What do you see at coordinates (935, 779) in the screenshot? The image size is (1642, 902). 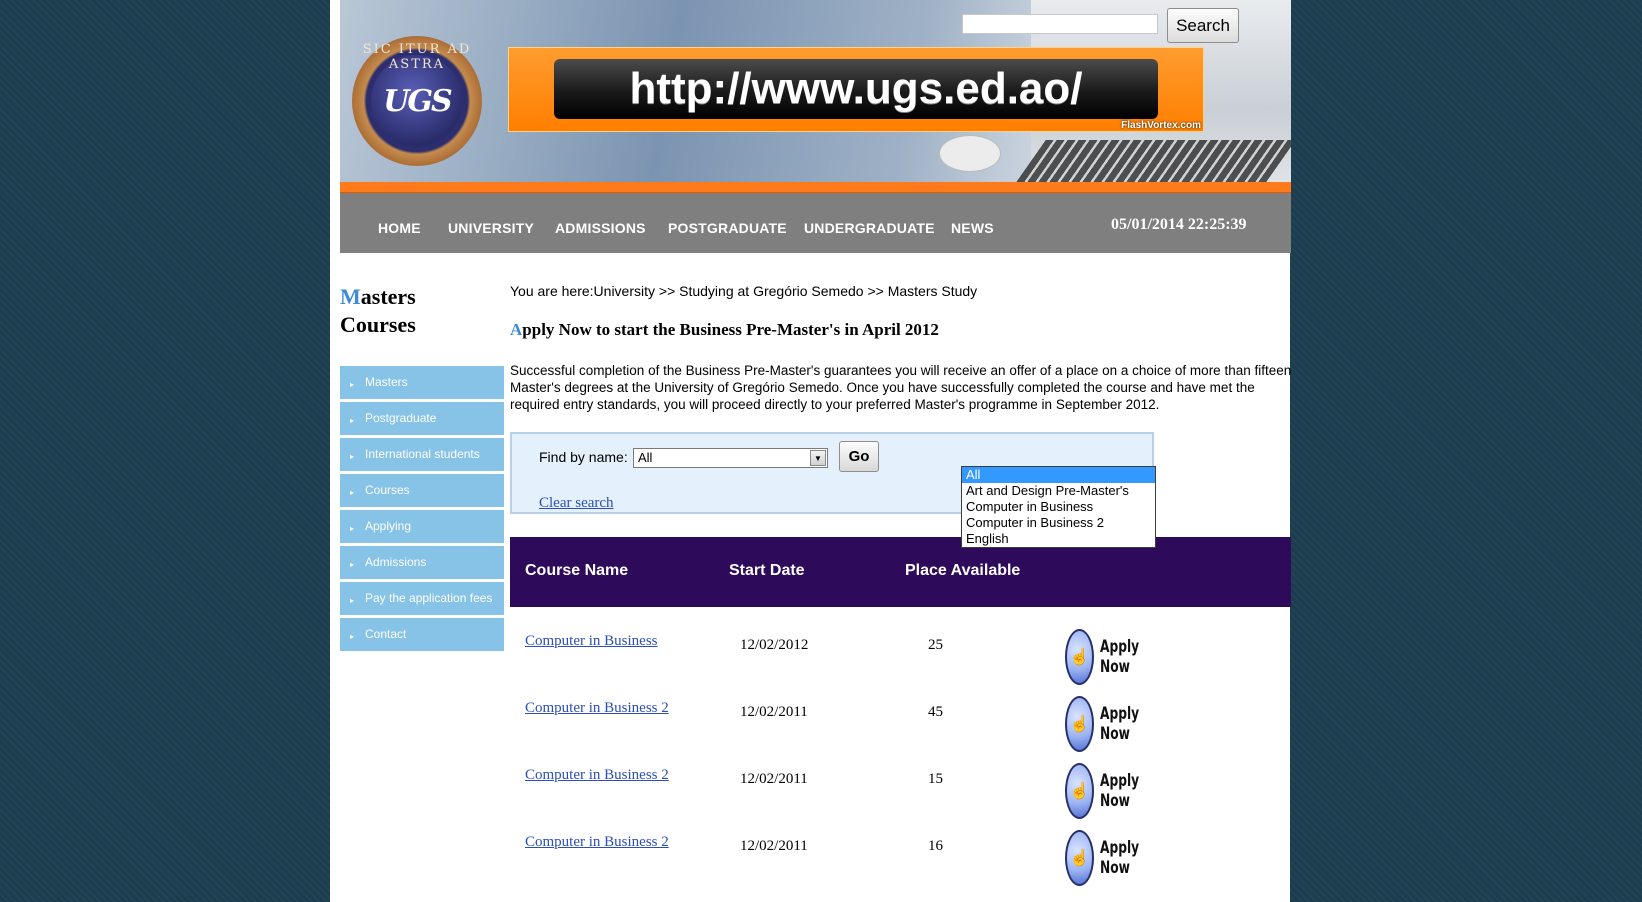 I see `places-available: 15` at bounding box center [935, 779].